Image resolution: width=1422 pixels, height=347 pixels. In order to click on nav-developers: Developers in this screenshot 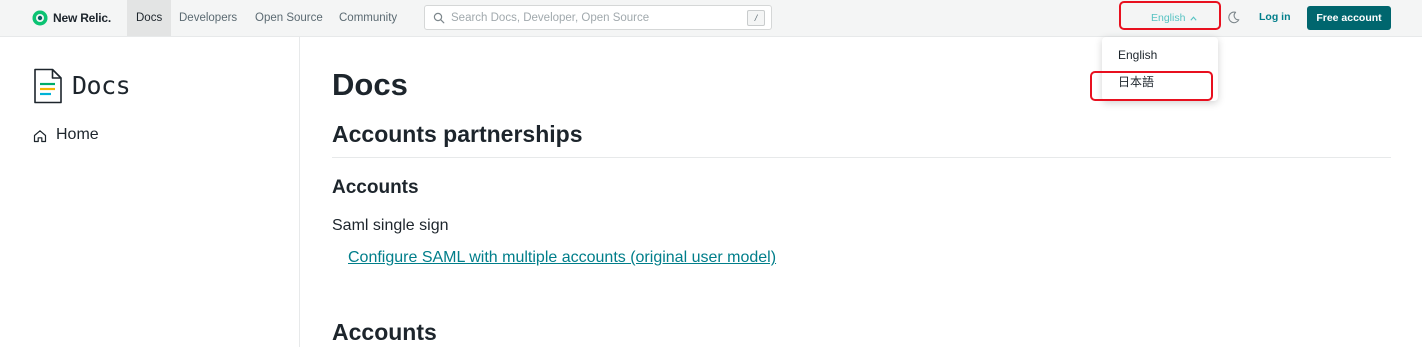, I will do `click(208, 18)`.